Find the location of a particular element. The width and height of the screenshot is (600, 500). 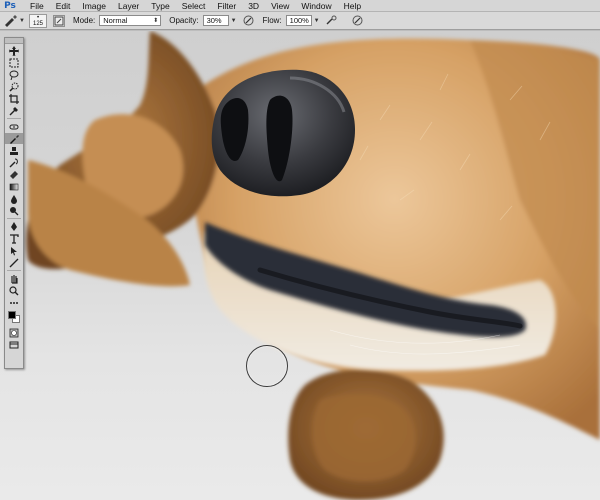

airbrush-icon is located at coordinates (331, 20).